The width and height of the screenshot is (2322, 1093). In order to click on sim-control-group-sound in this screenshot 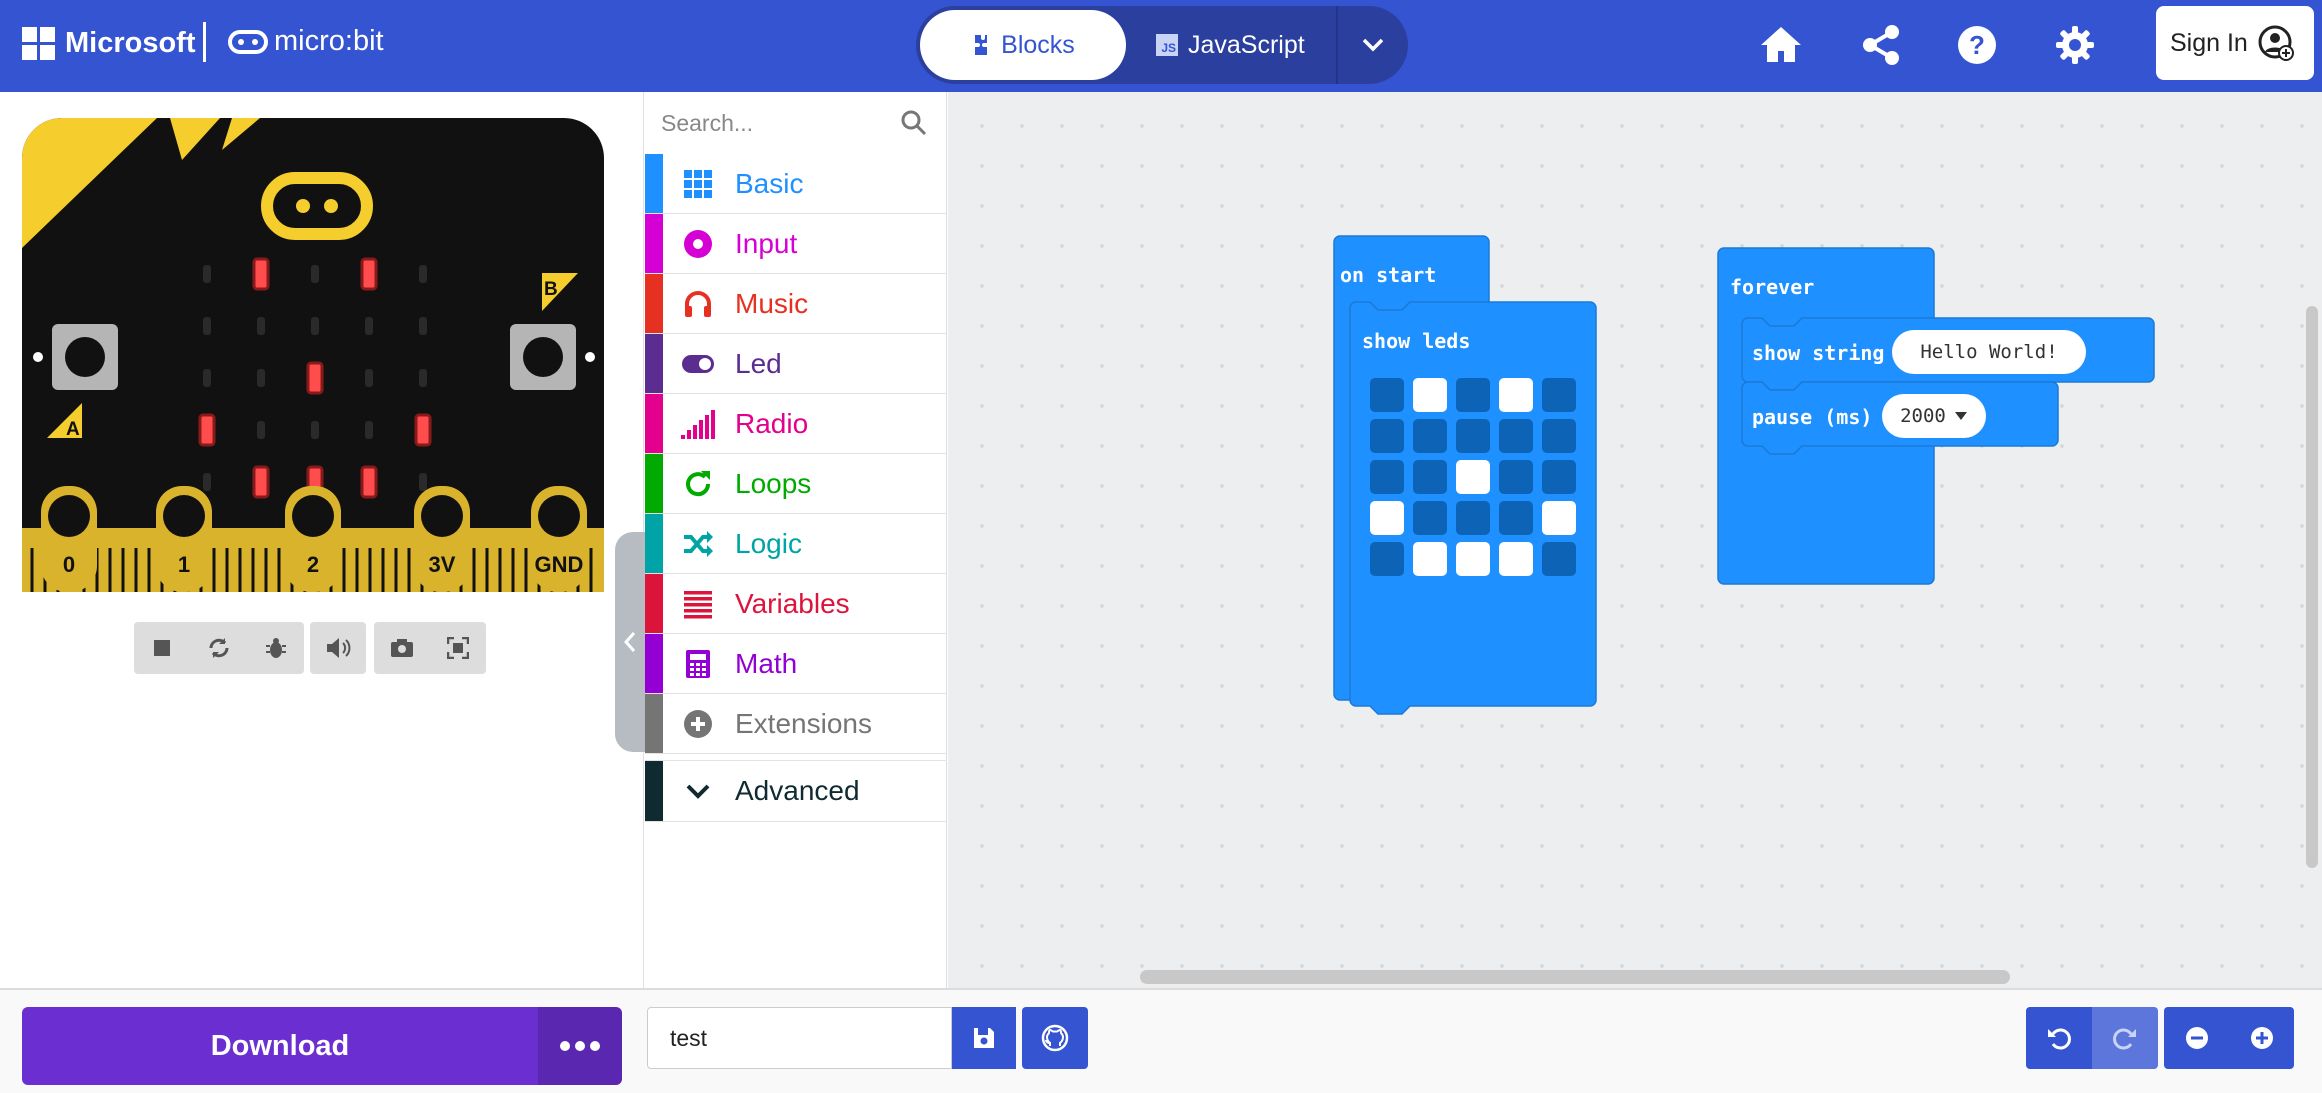, I will do `click(338, 648)`.